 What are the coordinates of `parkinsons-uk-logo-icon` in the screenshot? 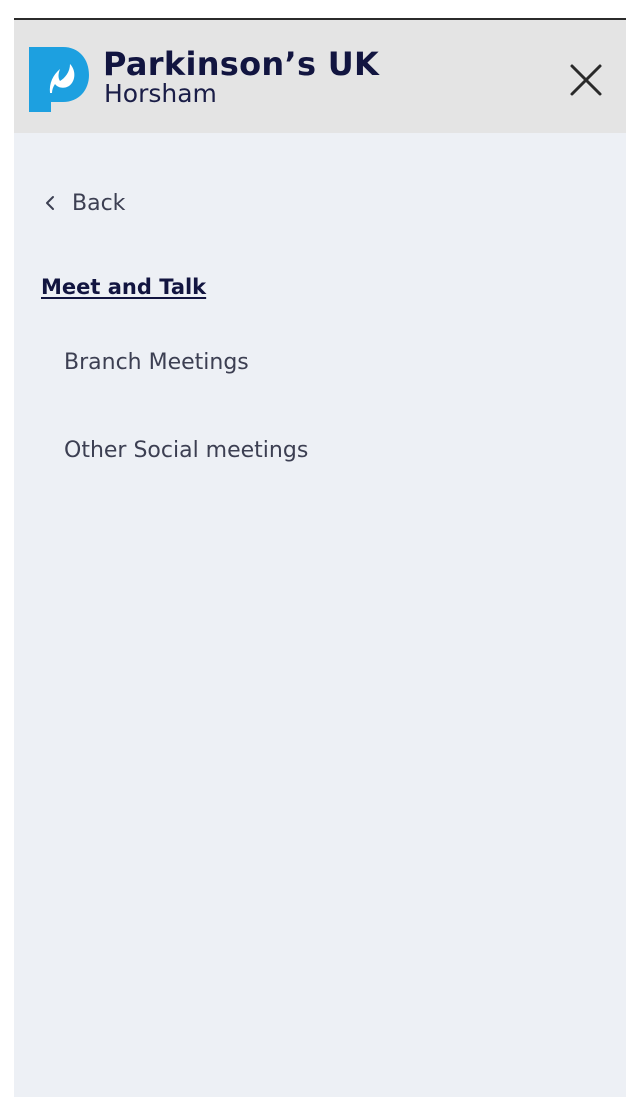 It's located at (59, 79).